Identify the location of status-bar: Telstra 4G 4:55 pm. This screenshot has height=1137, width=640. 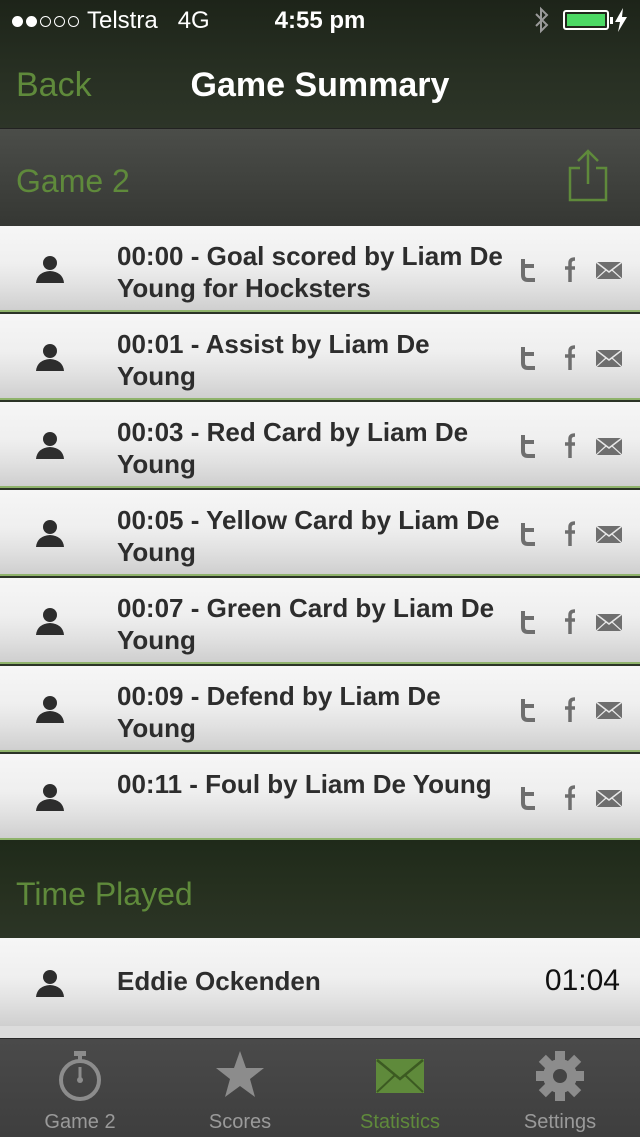
(320, 20).